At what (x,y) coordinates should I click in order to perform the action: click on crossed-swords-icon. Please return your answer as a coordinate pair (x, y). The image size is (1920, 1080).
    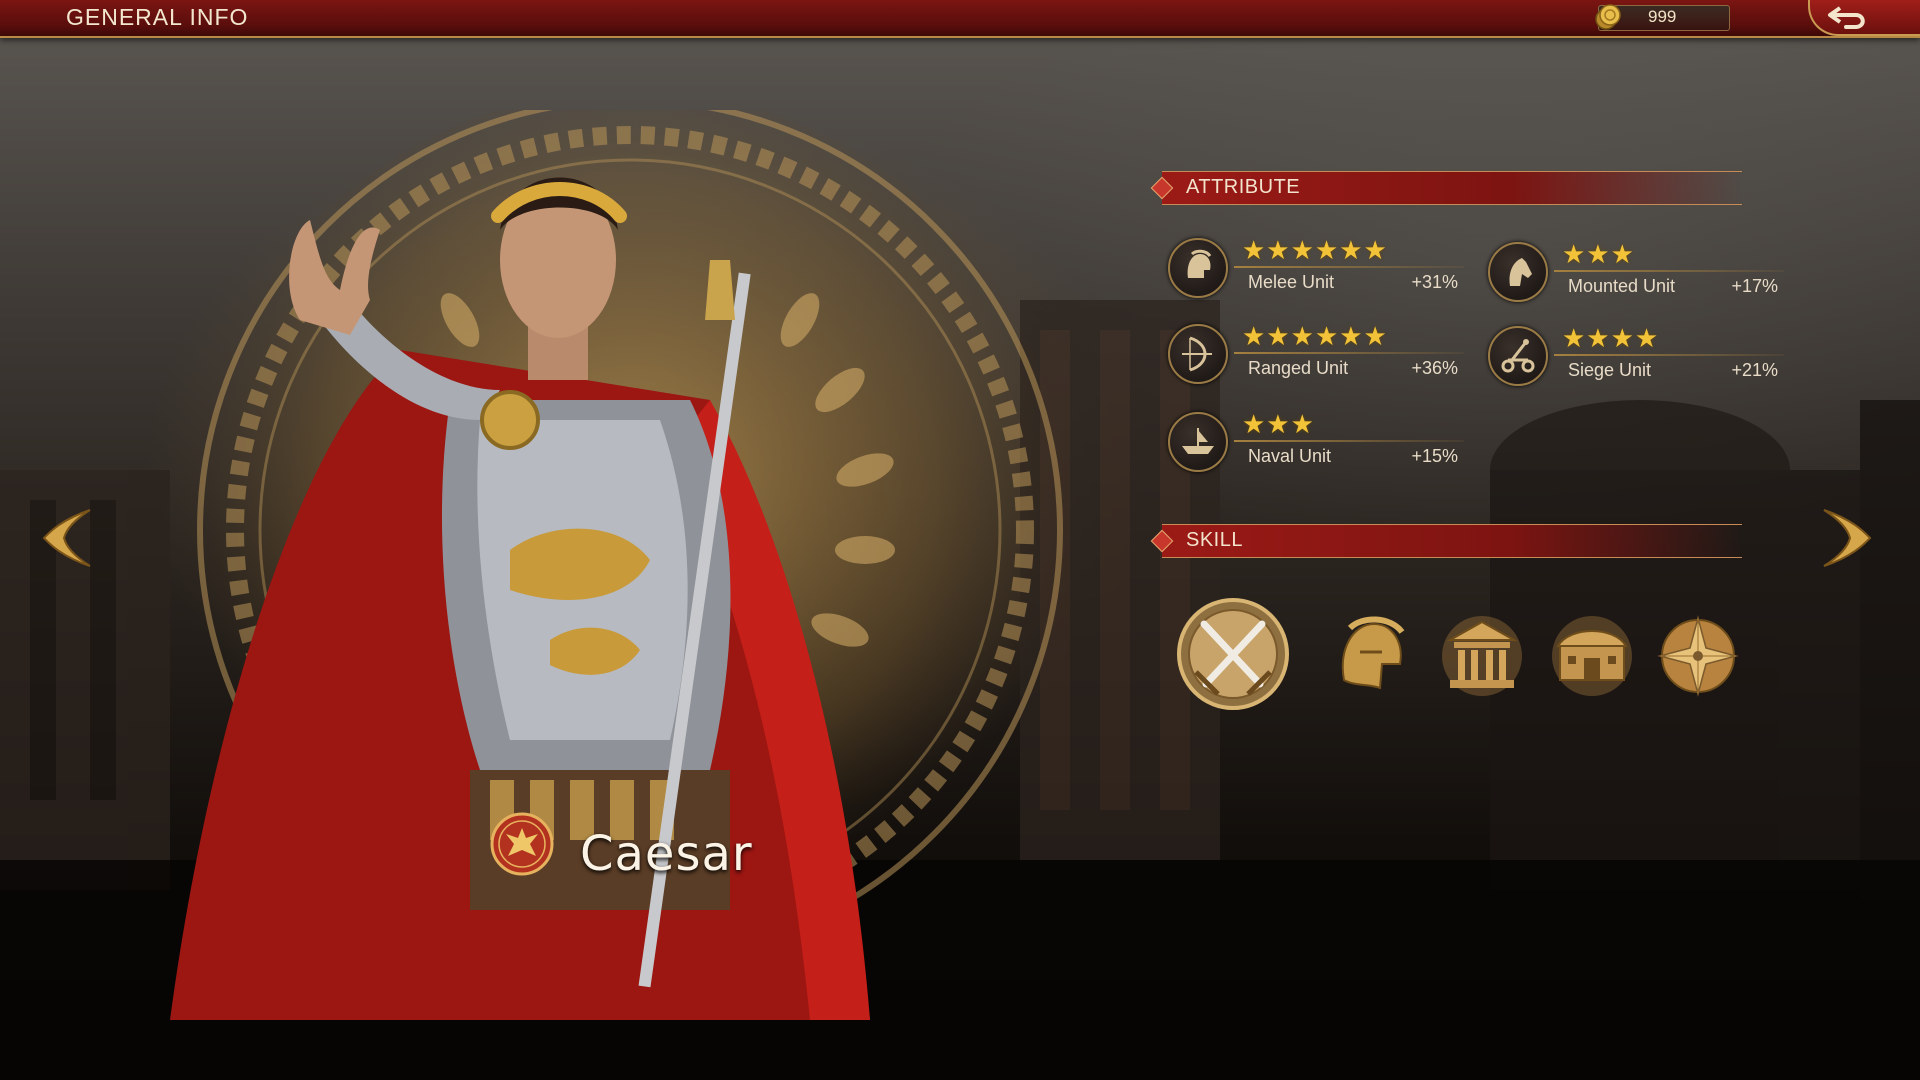
    Looking at the image, I should click on (1233, 654).